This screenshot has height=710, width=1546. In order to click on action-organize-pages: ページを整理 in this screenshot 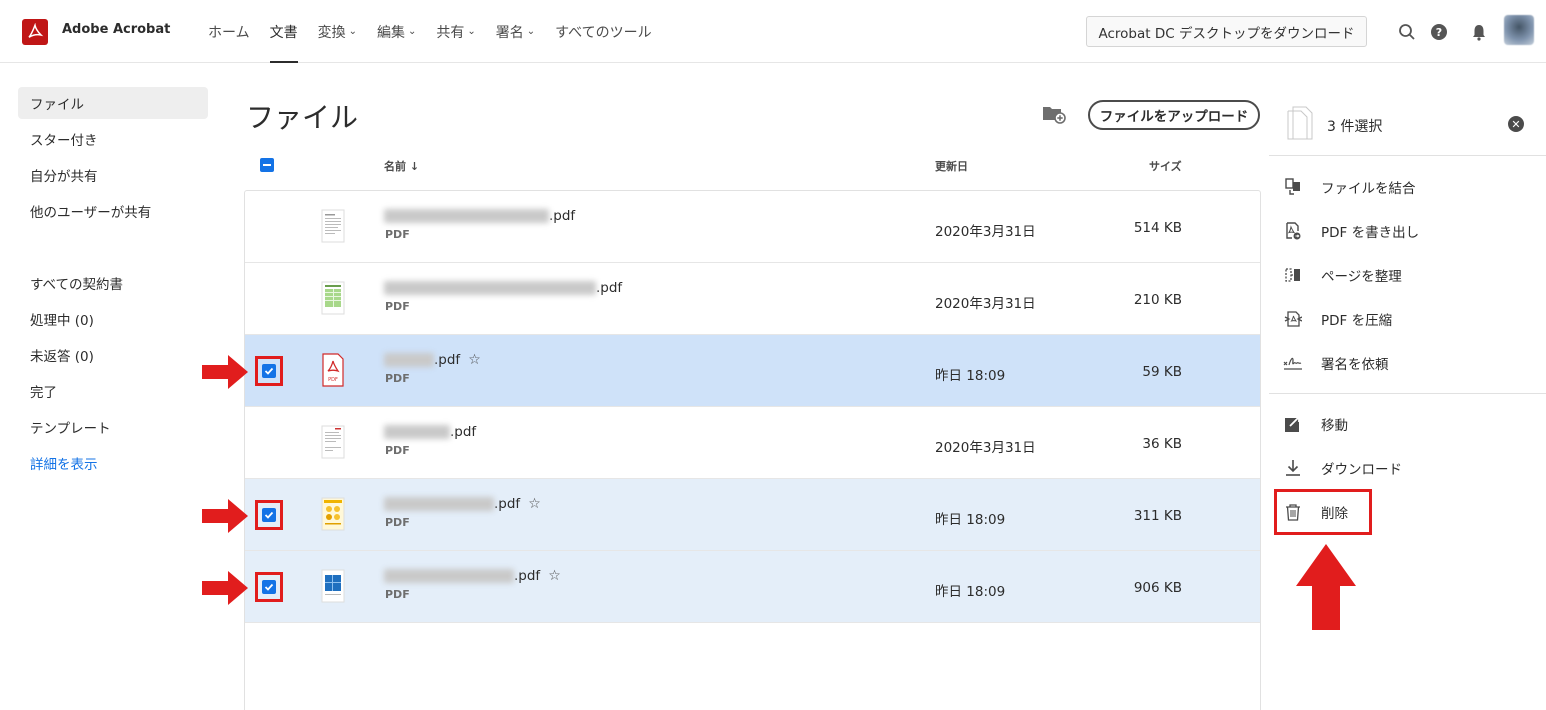, I will do `click(1342, 275)`.